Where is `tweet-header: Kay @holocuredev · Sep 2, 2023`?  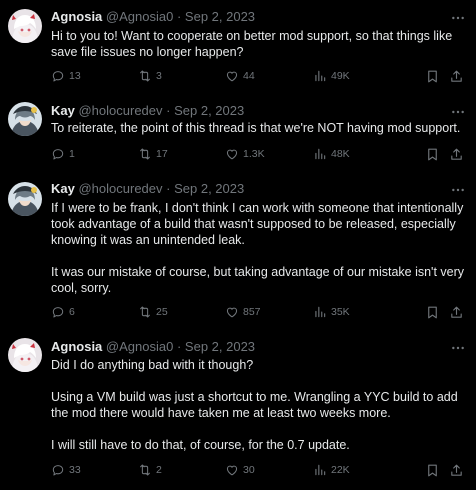 tweet-header: Kay @holocuredev · Sep 2, 2023 is located at coordinates (147, 111).